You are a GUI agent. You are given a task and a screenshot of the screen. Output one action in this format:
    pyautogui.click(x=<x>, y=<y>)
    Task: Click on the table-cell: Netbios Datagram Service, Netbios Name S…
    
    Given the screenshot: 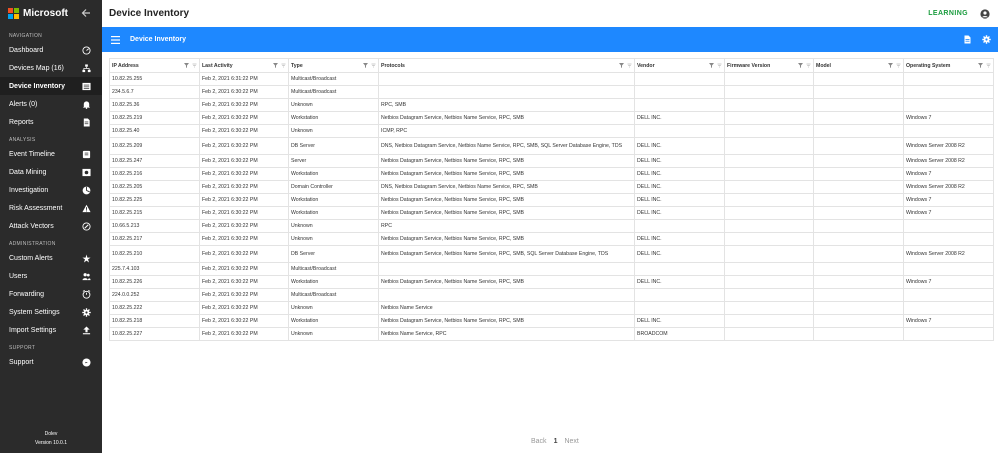 What is the action you would take?
    pyautogui.click(x=506, y=239)
    